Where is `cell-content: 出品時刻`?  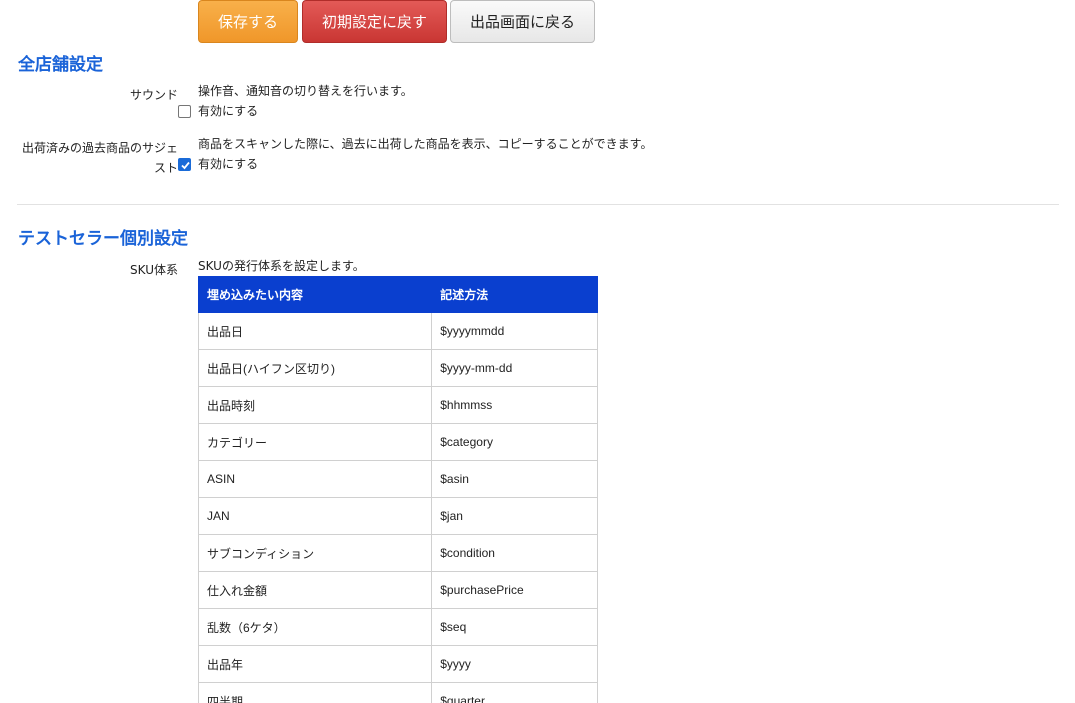 cell-content: 出品時刻 is located at coordinates (315, 405).